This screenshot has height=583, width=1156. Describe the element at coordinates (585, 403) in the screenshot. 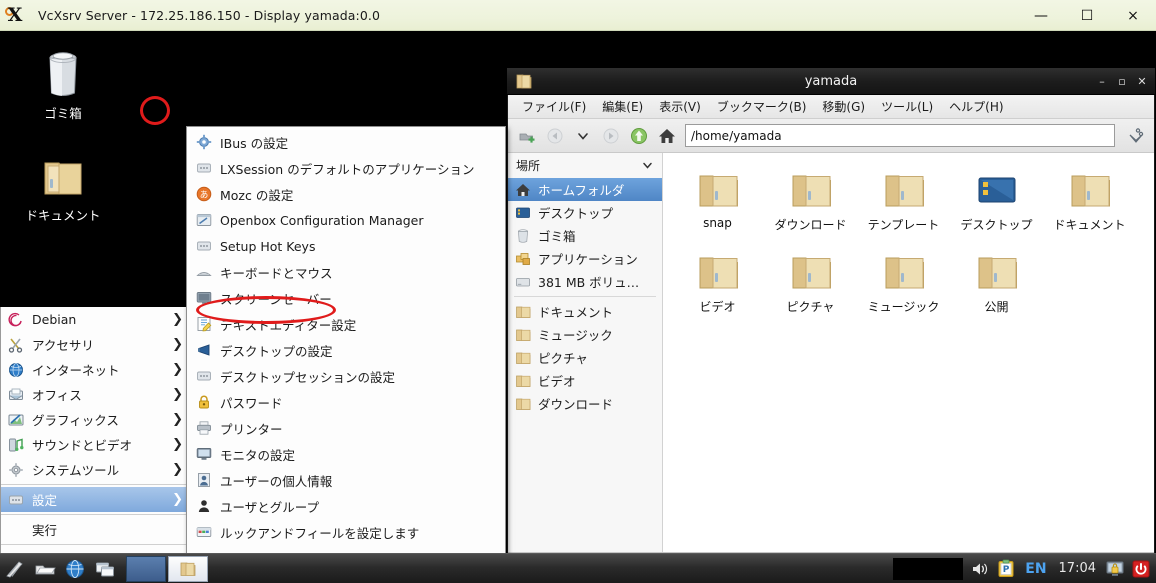

I see `sidebar-bookmark-downloads: ダウンロード` at that location.